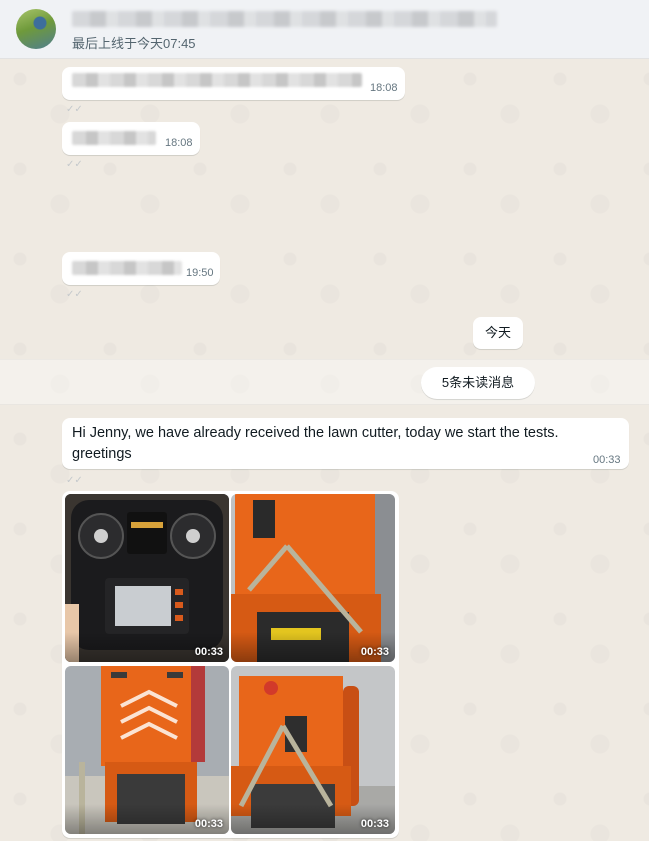 This screenshot has height=841, width=649. What do you see at coordinates (324, 29) in the screenshot?
I see `chat-header: 最后上线于今天07:45` at bounding box center [324, 29].